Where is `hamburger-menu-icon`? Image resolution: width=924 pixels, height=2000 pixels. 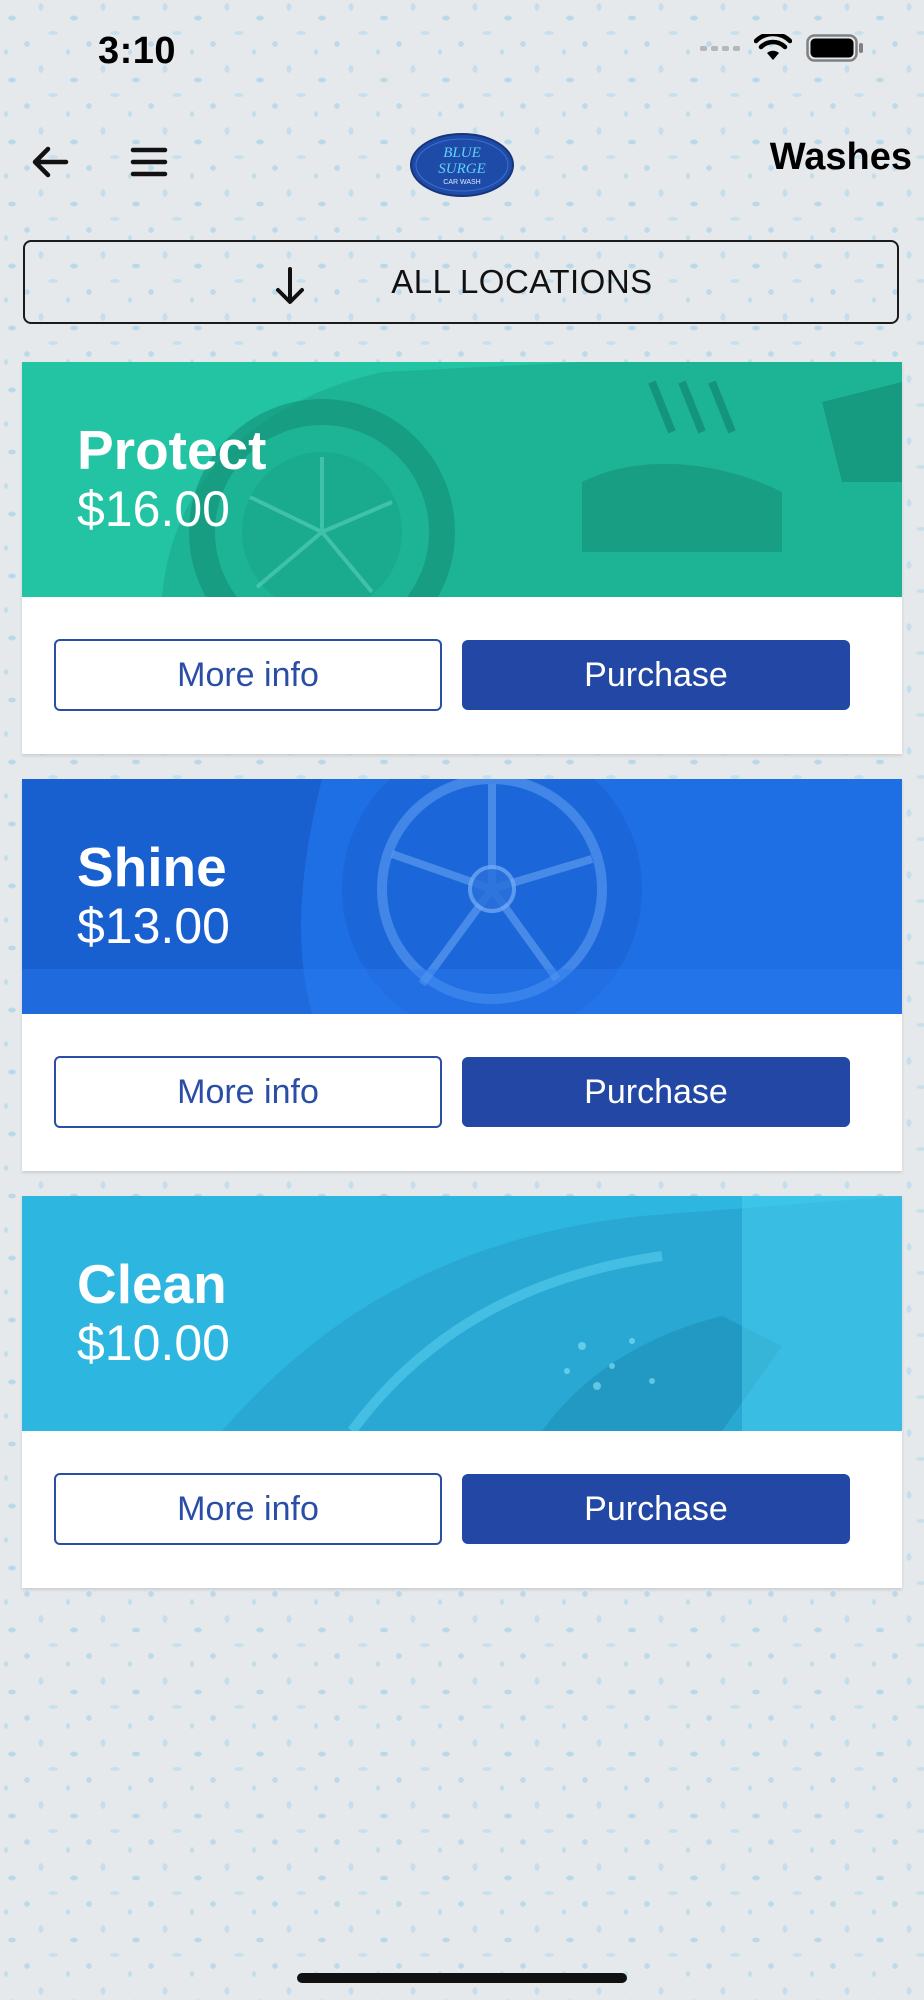
hamburger-menu-icon is located at coordinates (149, 162).